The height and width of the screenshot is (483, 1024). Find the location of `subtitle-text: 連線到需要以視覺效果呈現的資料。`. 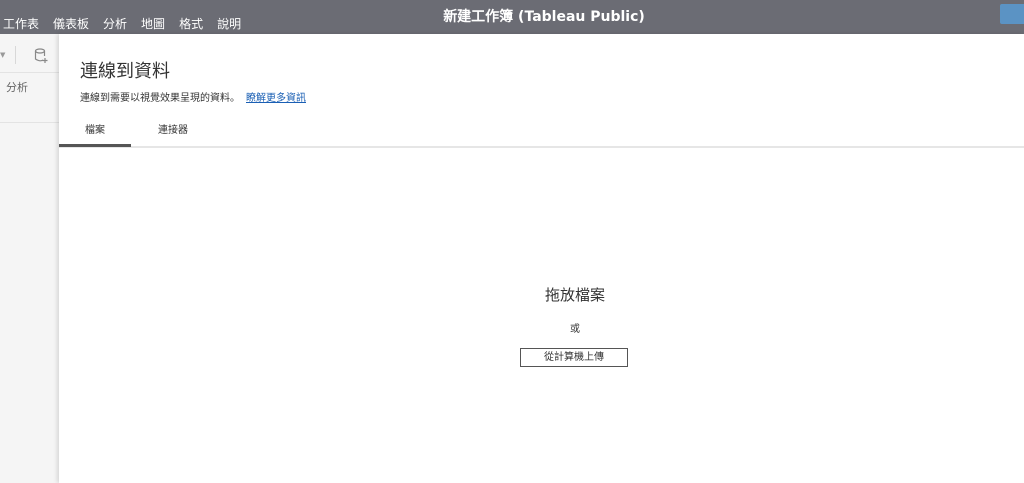

subtitle-text: 連線到需要以視覺效果呈現的資料。 is located at coordinates (160, 98).